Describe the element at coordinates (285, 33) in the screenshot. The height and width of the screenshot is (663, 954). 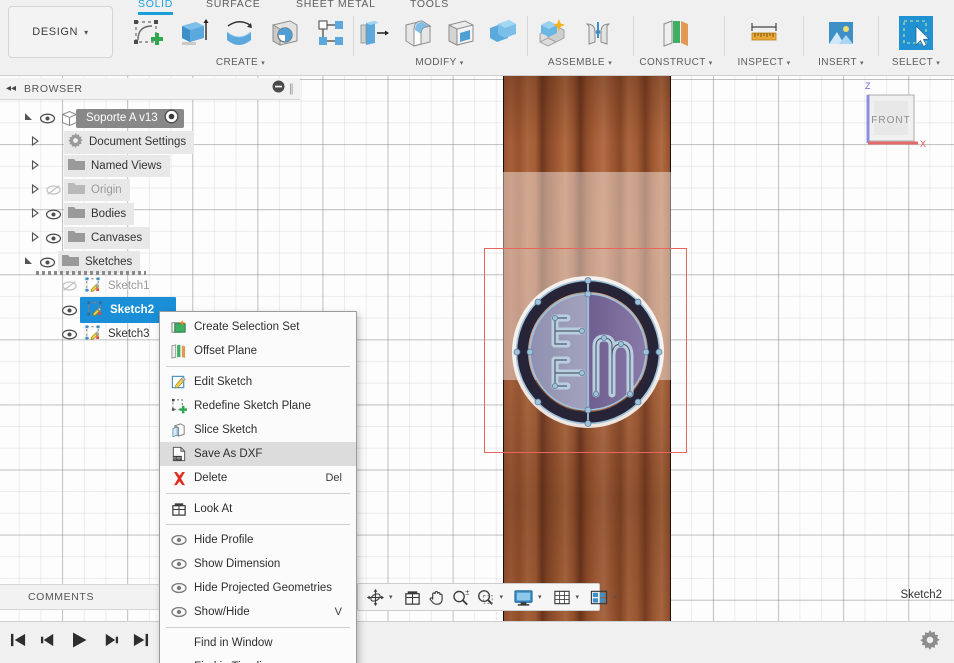
I see `sweep-icon` at that location.